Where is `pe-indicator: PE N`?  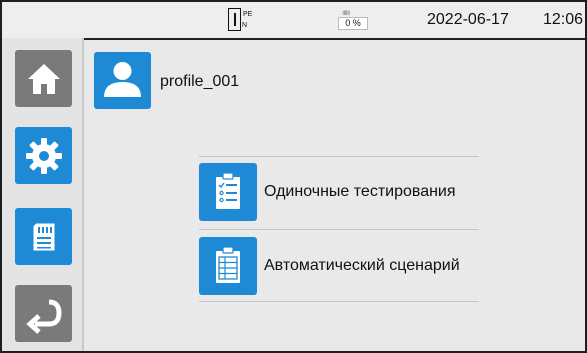 pe-indicator: PE N is located at coordinates (246, 20).